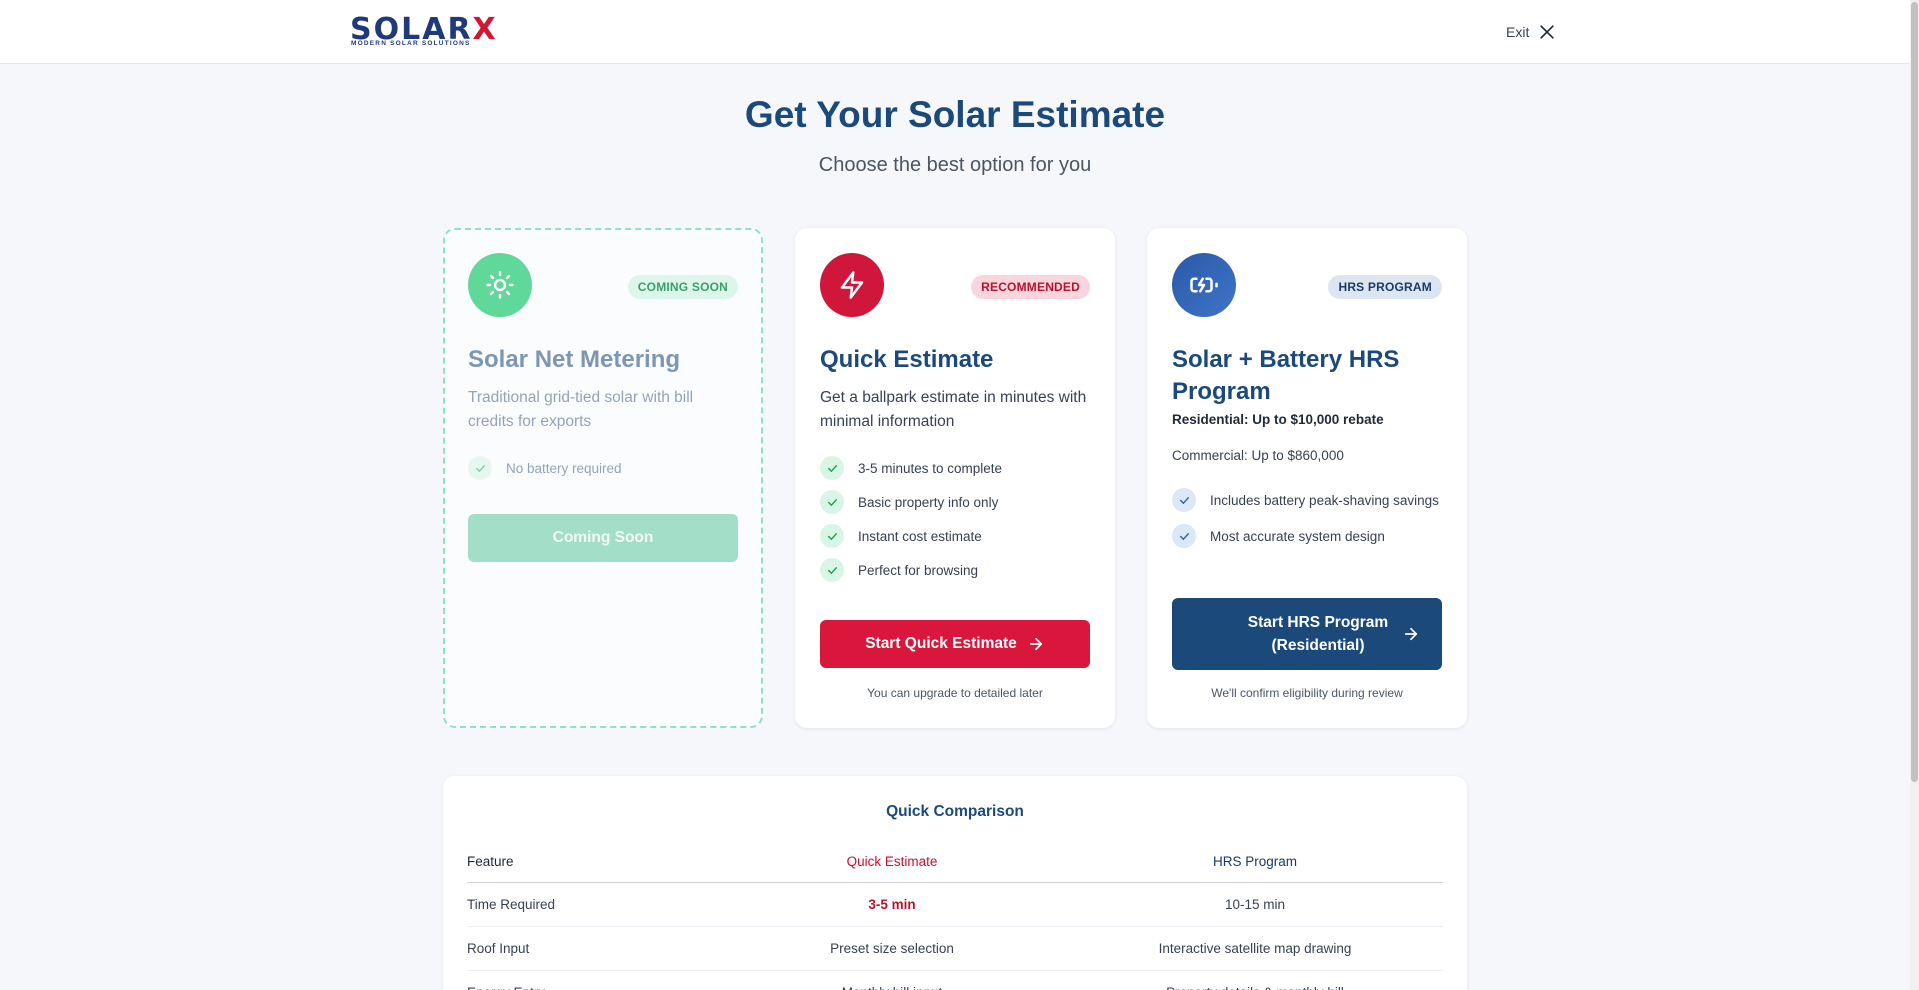 The width and height of the screenshot is (1919, 990). Describe the element at coordinates (574, 359) in the screenshot. I see `net-metering-title: Solar Net Metering` at that location.